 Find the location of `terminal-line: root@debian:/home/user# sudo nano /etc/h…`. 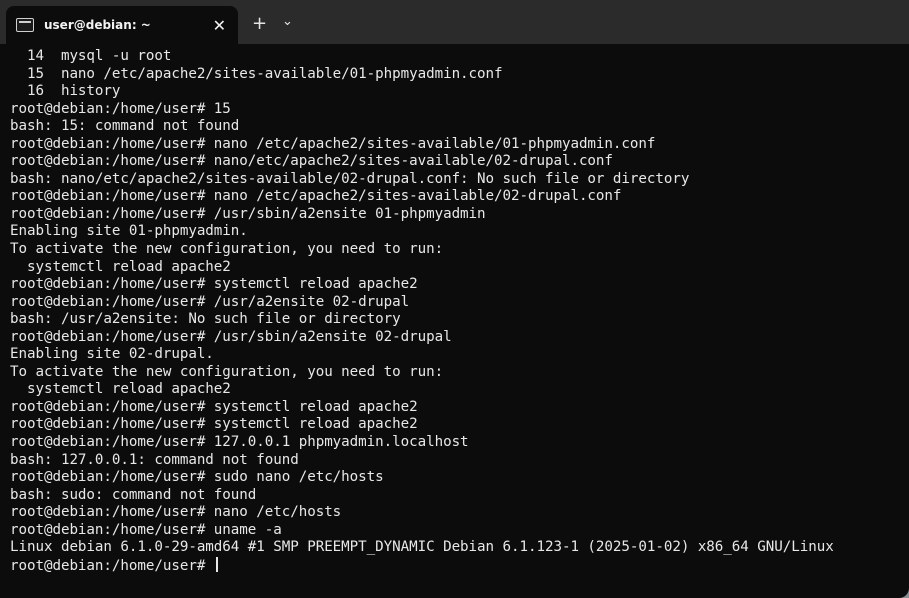

terminal-line: root@debian:/home/user# sudo nano /etc/h… is located at coordinates (197, 477).